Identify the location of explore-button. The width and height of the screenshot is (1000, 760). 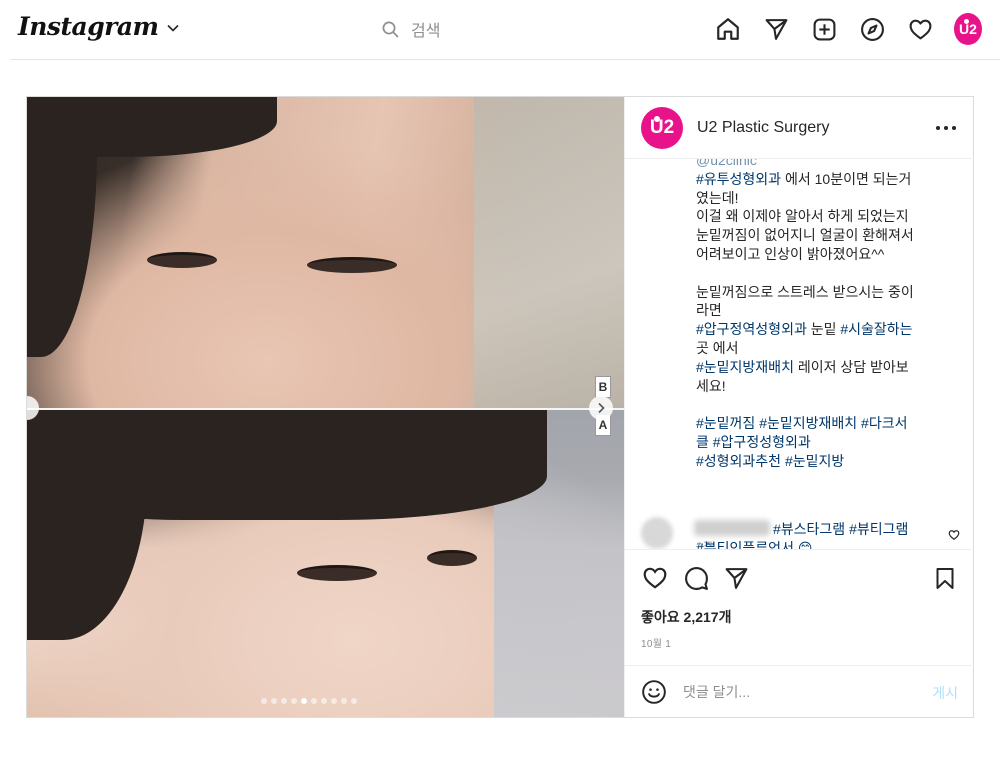
(872, 29).